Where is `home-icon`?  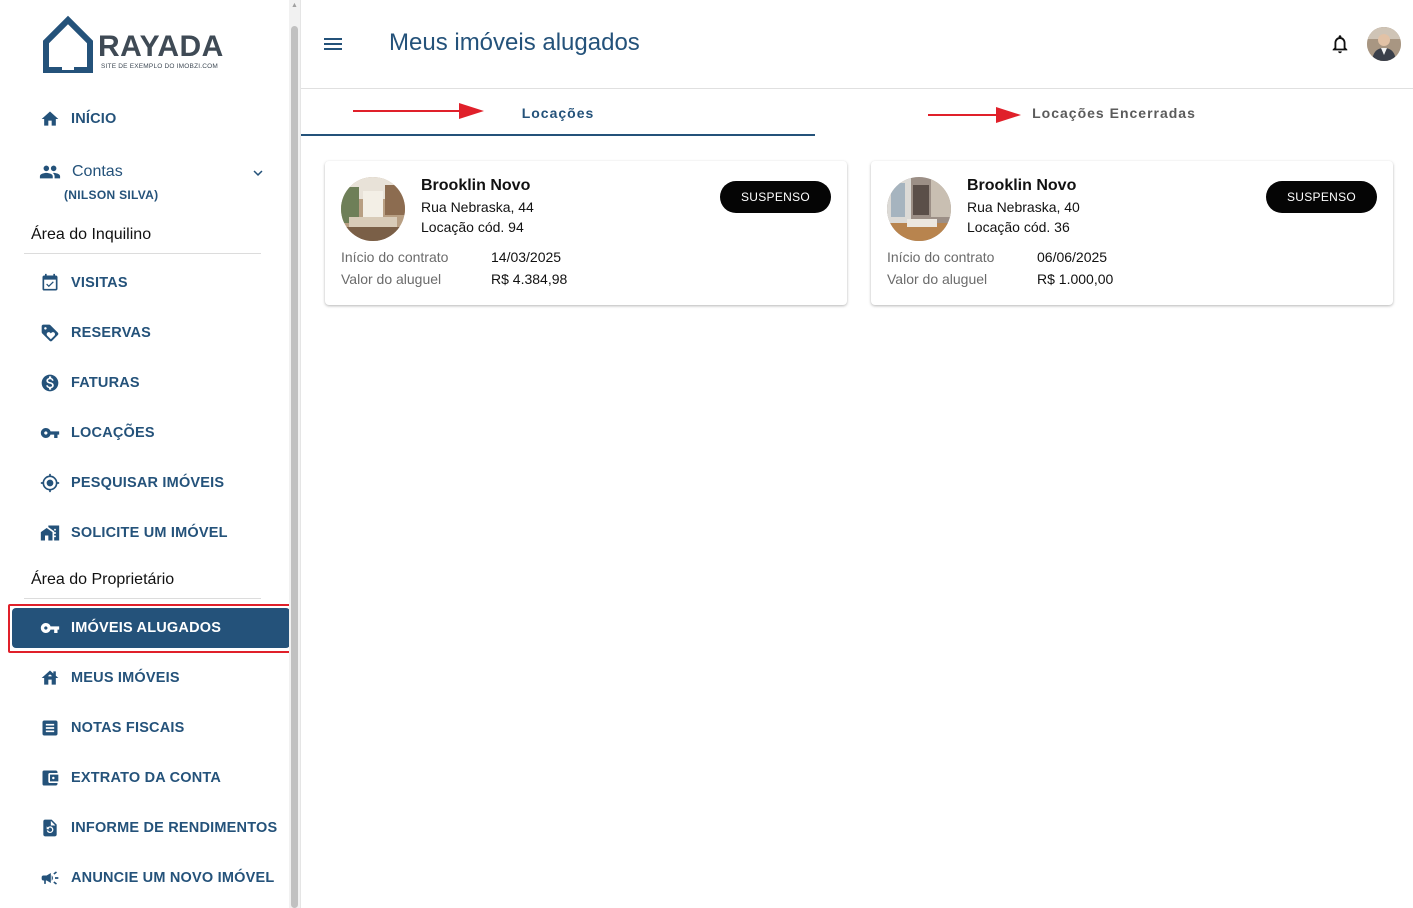 home-icon is located at coordinates (50, 119).